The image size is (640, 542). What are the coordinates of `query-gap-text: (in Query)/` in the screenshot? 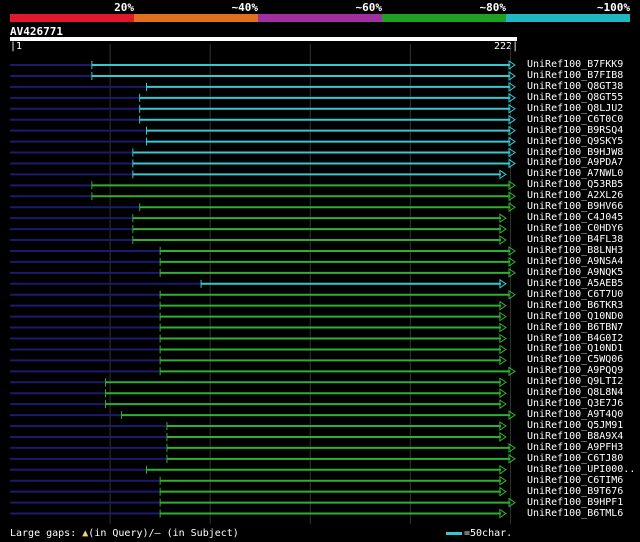 It's located at (121, 533).